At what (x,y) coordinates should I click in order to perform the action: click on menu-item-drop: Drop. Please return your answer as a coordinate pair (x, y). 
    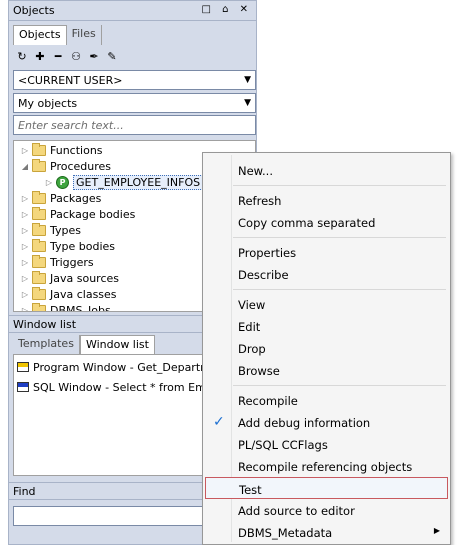
    Looking at the image, I should click on (326, 348).